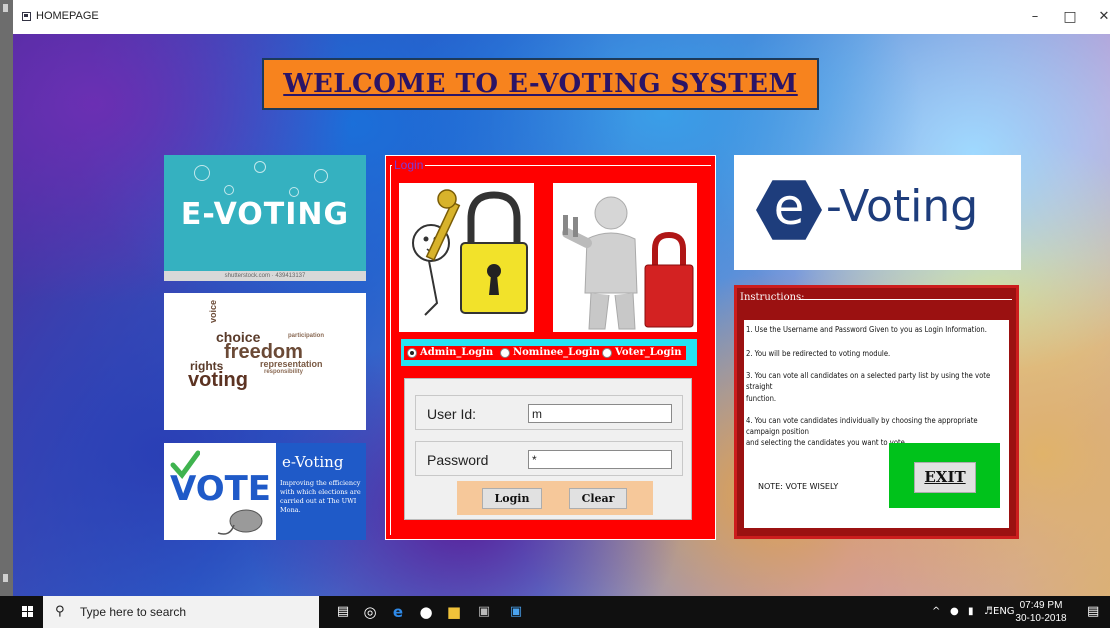 This screenshot has height=628, width=1110. What do you see at coordinates (761, 398) in the screenshot?
I see `instruction-line: function.` at bounding box center [761, 398].